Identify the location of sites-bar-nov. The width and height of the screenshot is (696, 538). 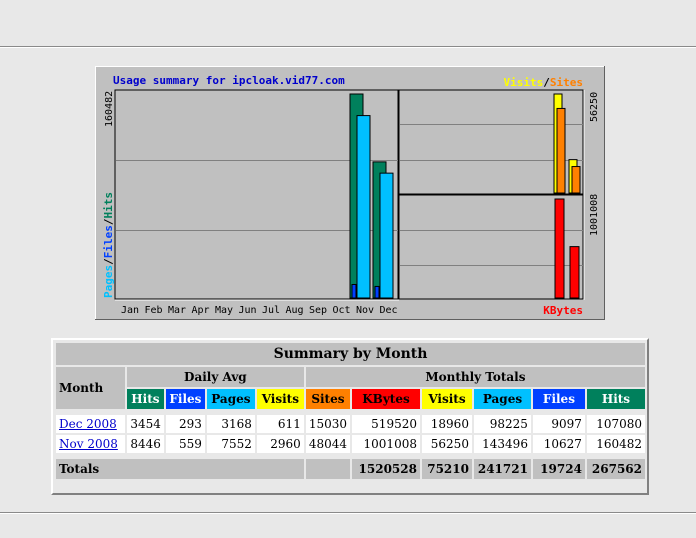
(561, 150).